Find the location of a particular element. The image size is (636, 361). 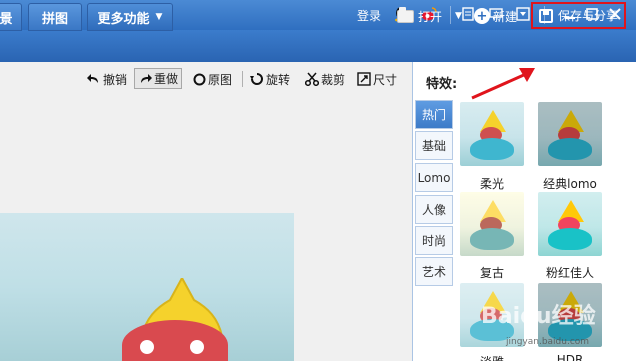

tab-more-label: 更多功能 is located at coordinates (123, 19).